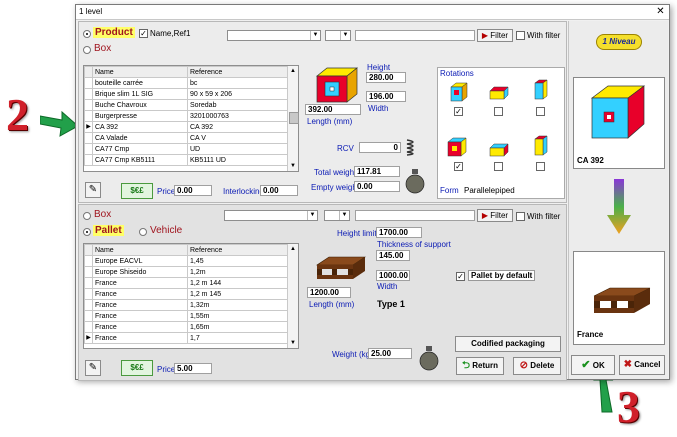  I want to click on width-field: 196.00, so click(386, 96).